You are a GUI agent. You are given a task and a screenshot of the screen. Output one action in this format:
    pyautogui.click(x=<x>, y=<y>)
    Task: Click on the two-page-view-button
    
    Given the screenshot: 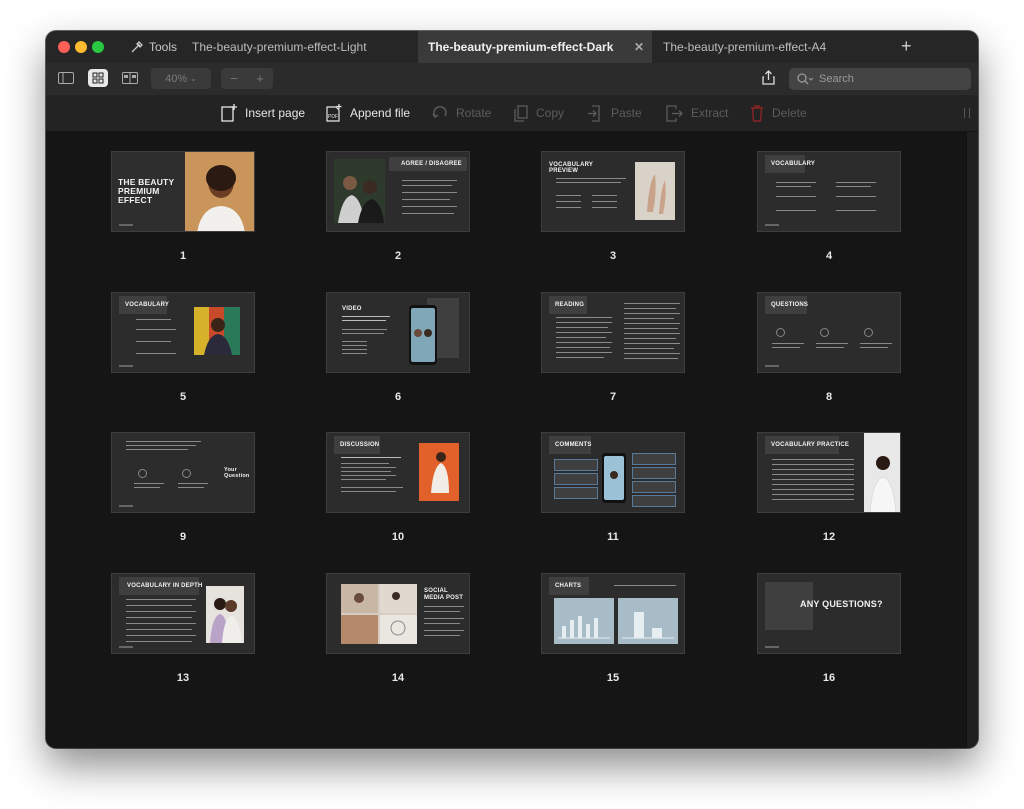 What is the action you would take?
    pyautogui.click(x=130, y=78)
    